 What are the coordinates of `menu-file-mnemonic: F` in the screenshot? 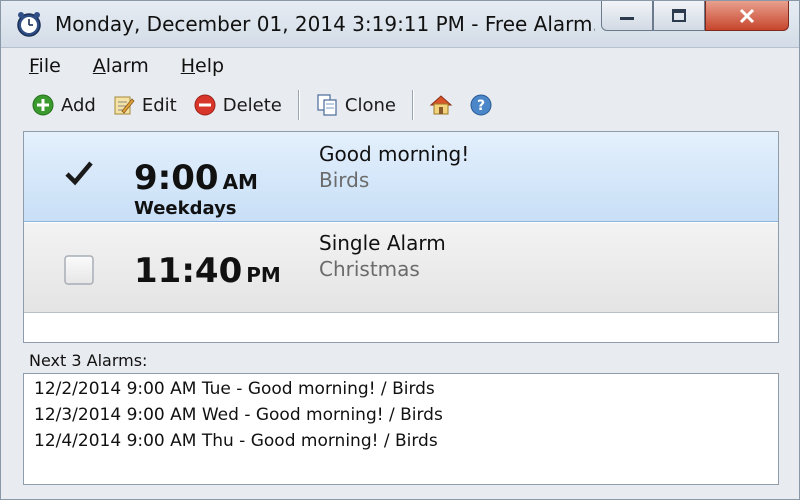 It's located at (34, 66).